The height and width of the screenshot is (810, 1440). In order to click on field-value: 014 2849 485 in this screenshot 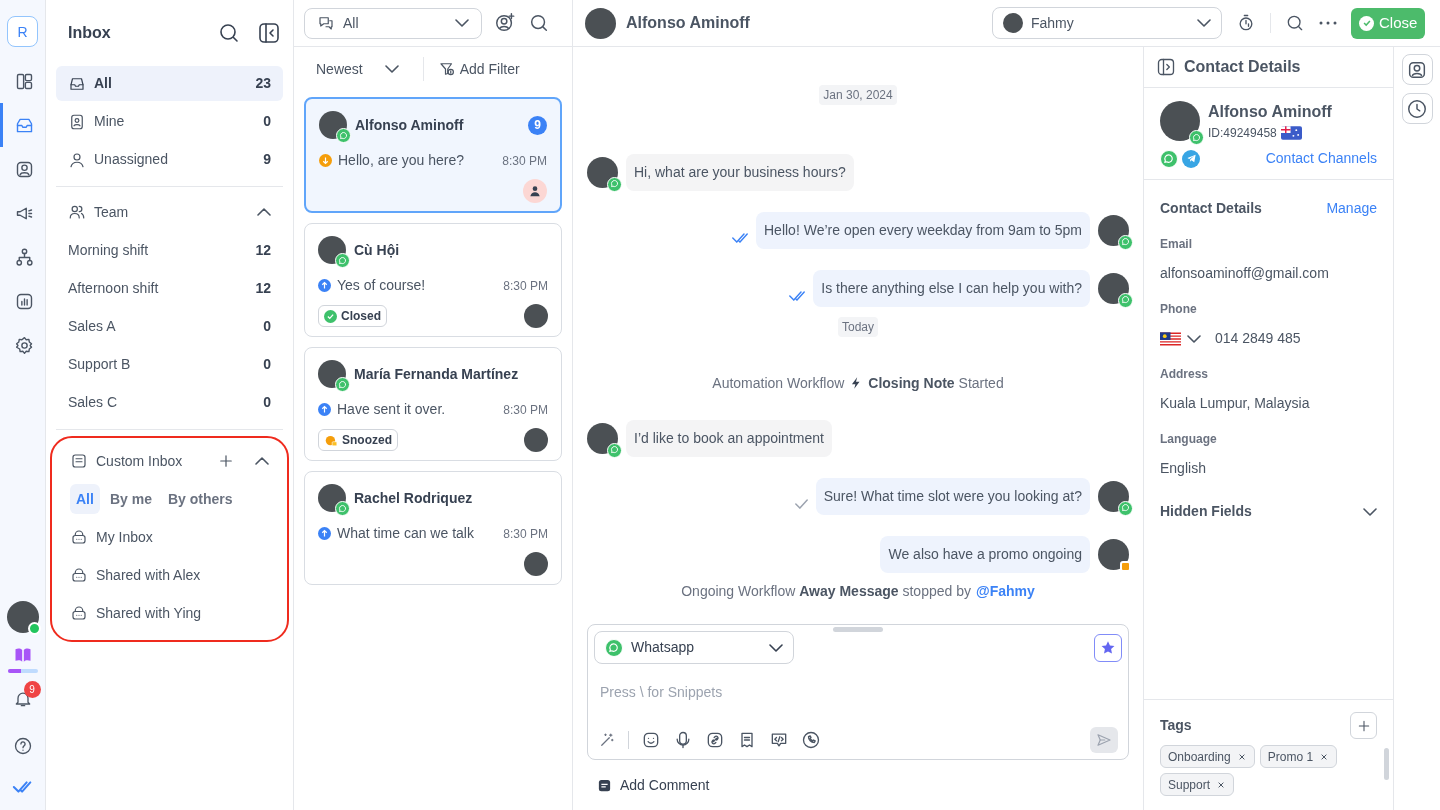, I will do `click(1258, 338)`.